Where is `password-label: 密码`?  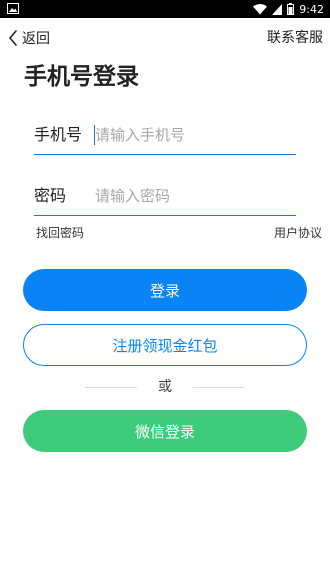
password-label: 密码 is located at coordinates (50, 195).